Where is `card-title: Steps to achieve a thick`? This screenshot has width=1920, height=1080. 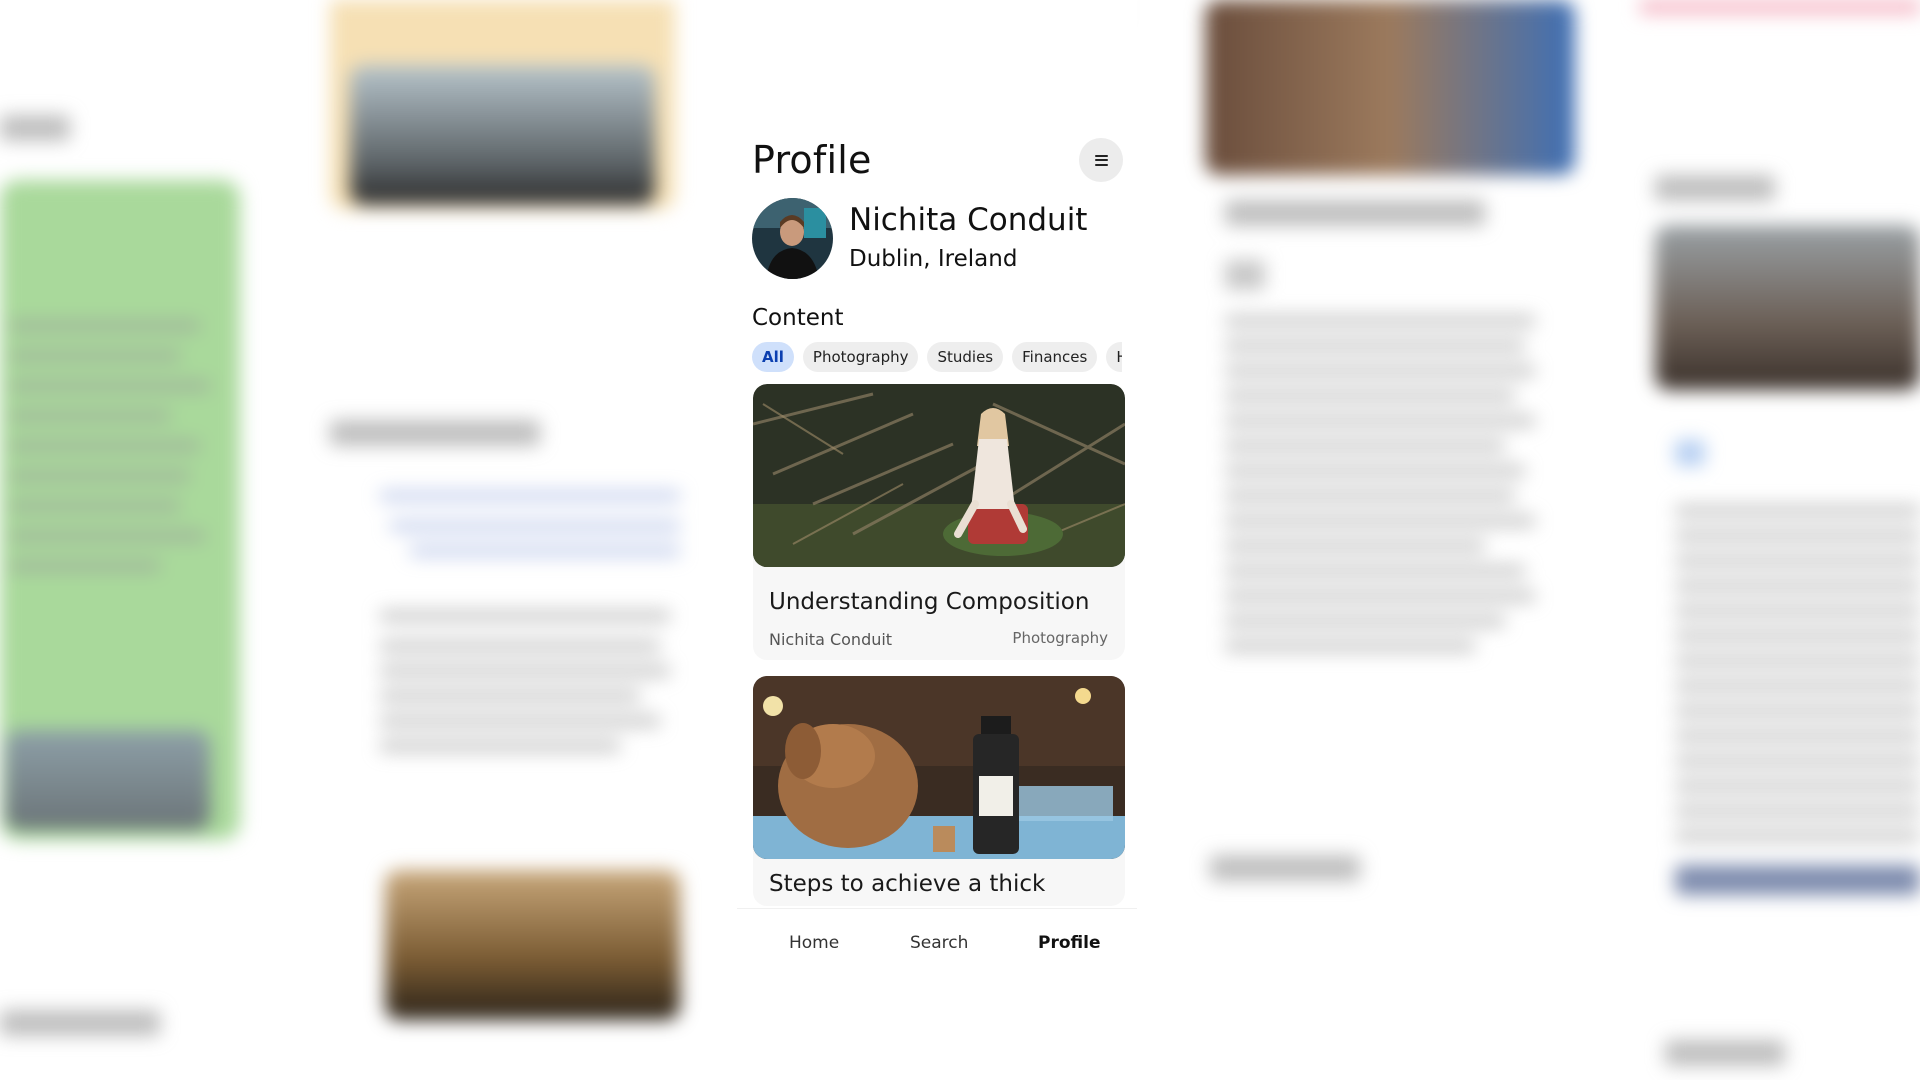
card-title: Steps to achieve a thick is located at coordinates (907, 884).